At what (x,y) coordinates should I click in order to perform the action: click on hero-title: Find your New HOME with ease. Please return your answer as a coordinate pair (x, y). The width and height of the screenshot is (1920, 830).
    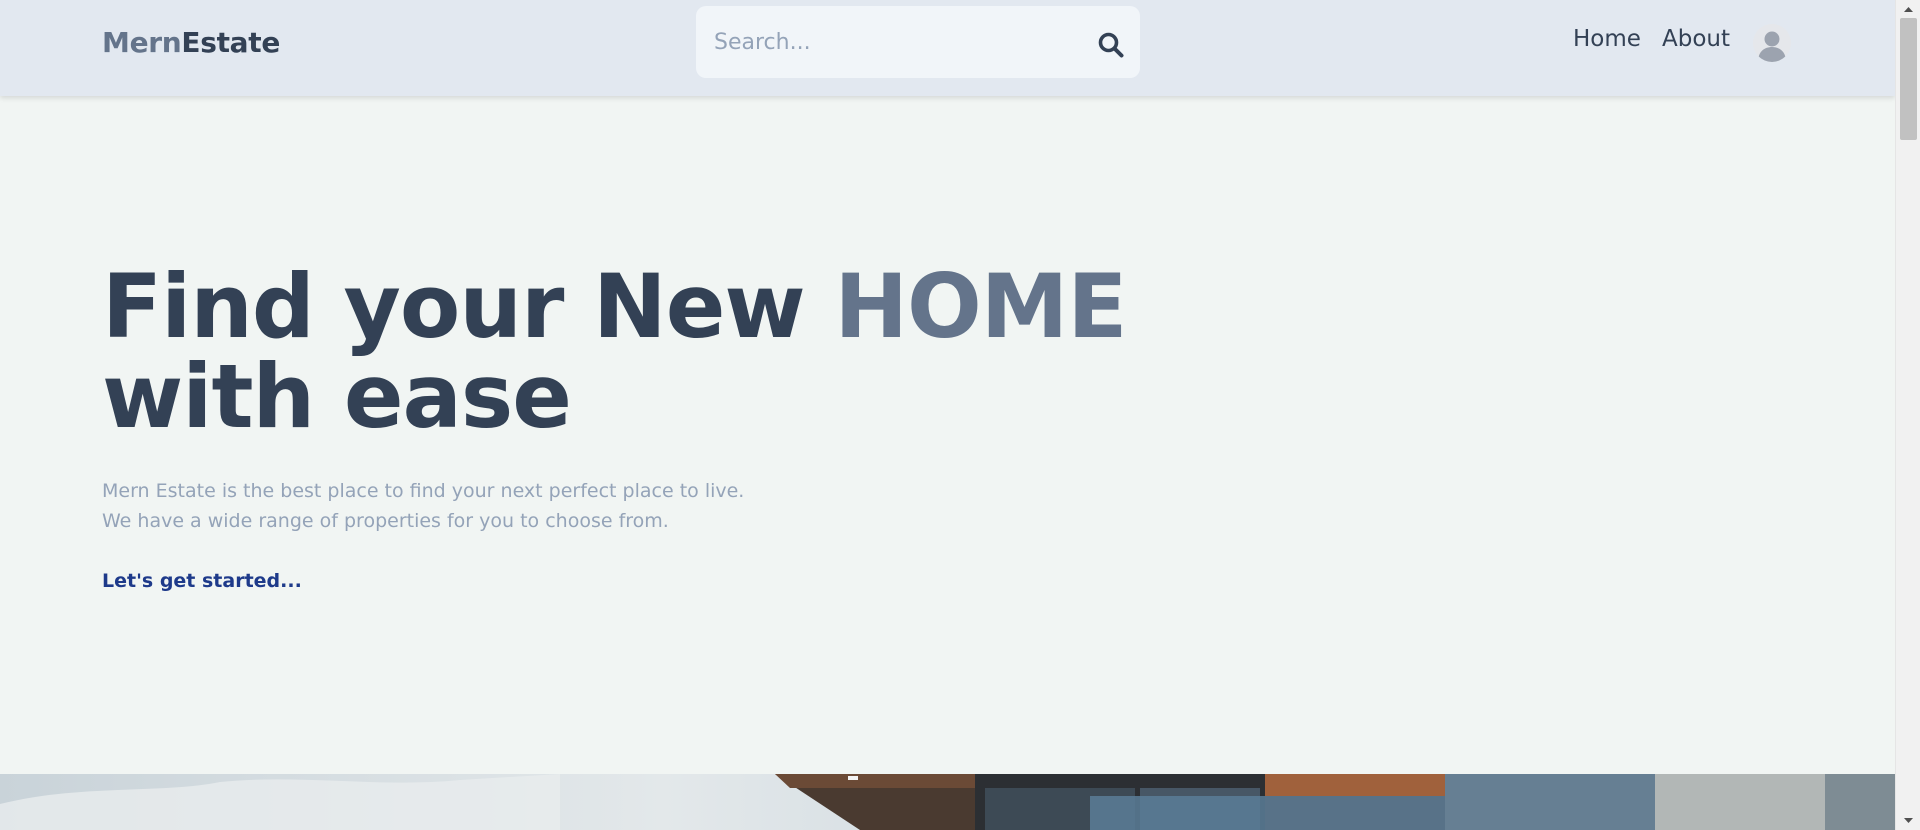
    Looking at the image, I should click on (652, 352).